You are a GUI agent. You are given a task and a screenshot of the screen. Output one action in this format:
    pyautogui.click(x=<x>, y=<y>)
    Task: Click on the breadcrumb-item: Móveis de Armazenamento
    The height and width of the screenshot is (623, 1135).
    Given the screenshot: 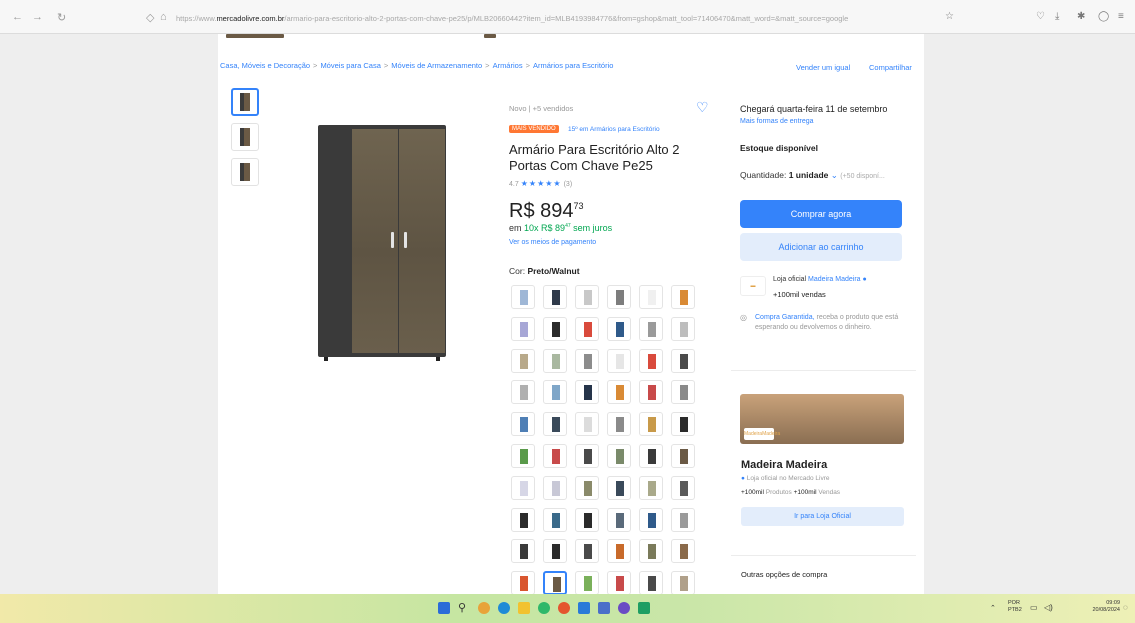 What is the action you would take?
    pyautogui.click(x=436, y=65)
    